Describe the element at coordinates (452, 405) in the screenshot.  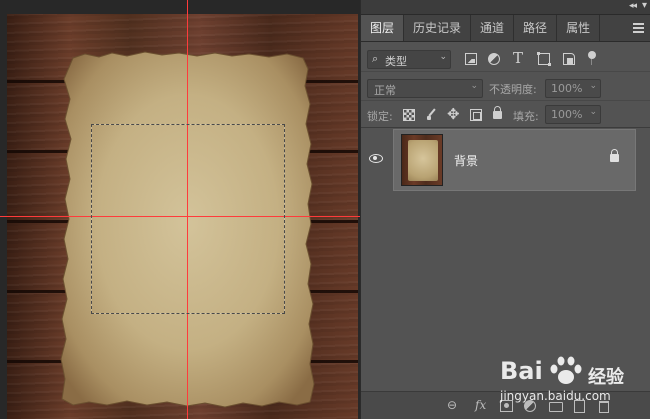
I see `link-icon: ⊖` at that location.